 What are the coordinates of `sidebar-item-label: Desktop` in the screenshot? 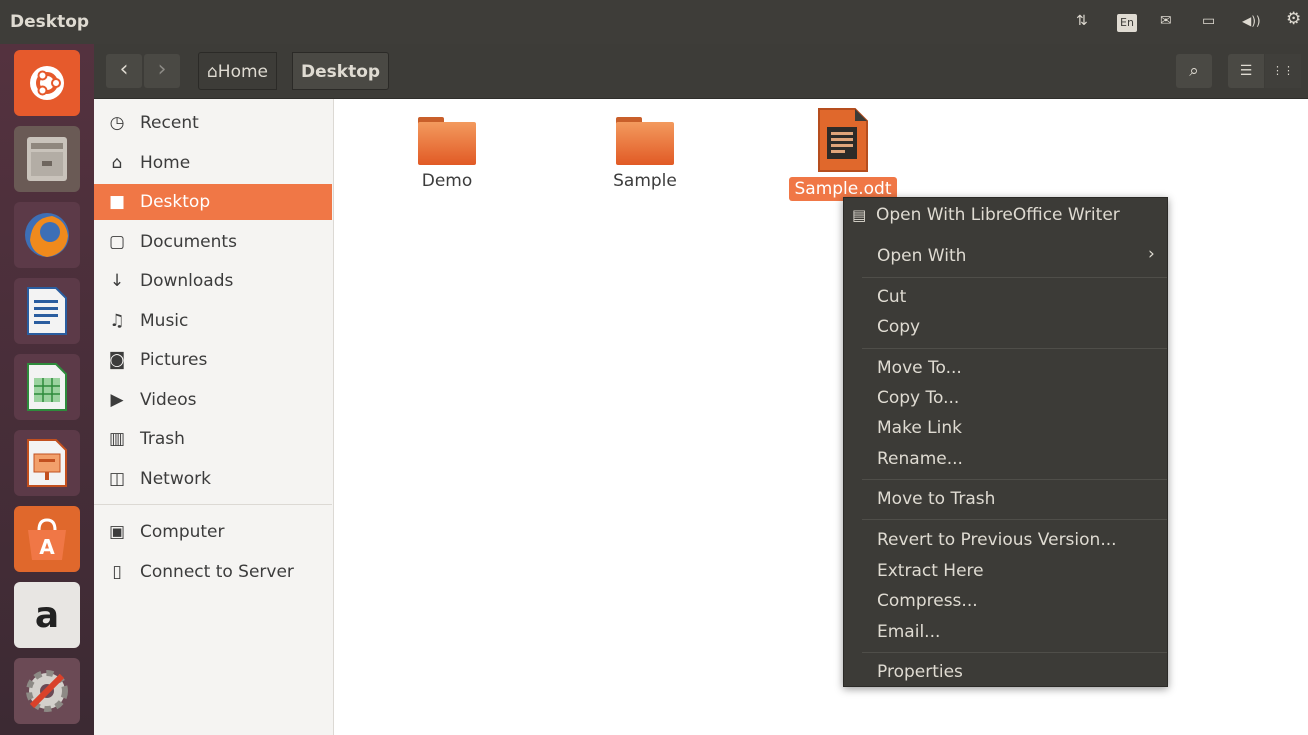 It's located at (175, 202).